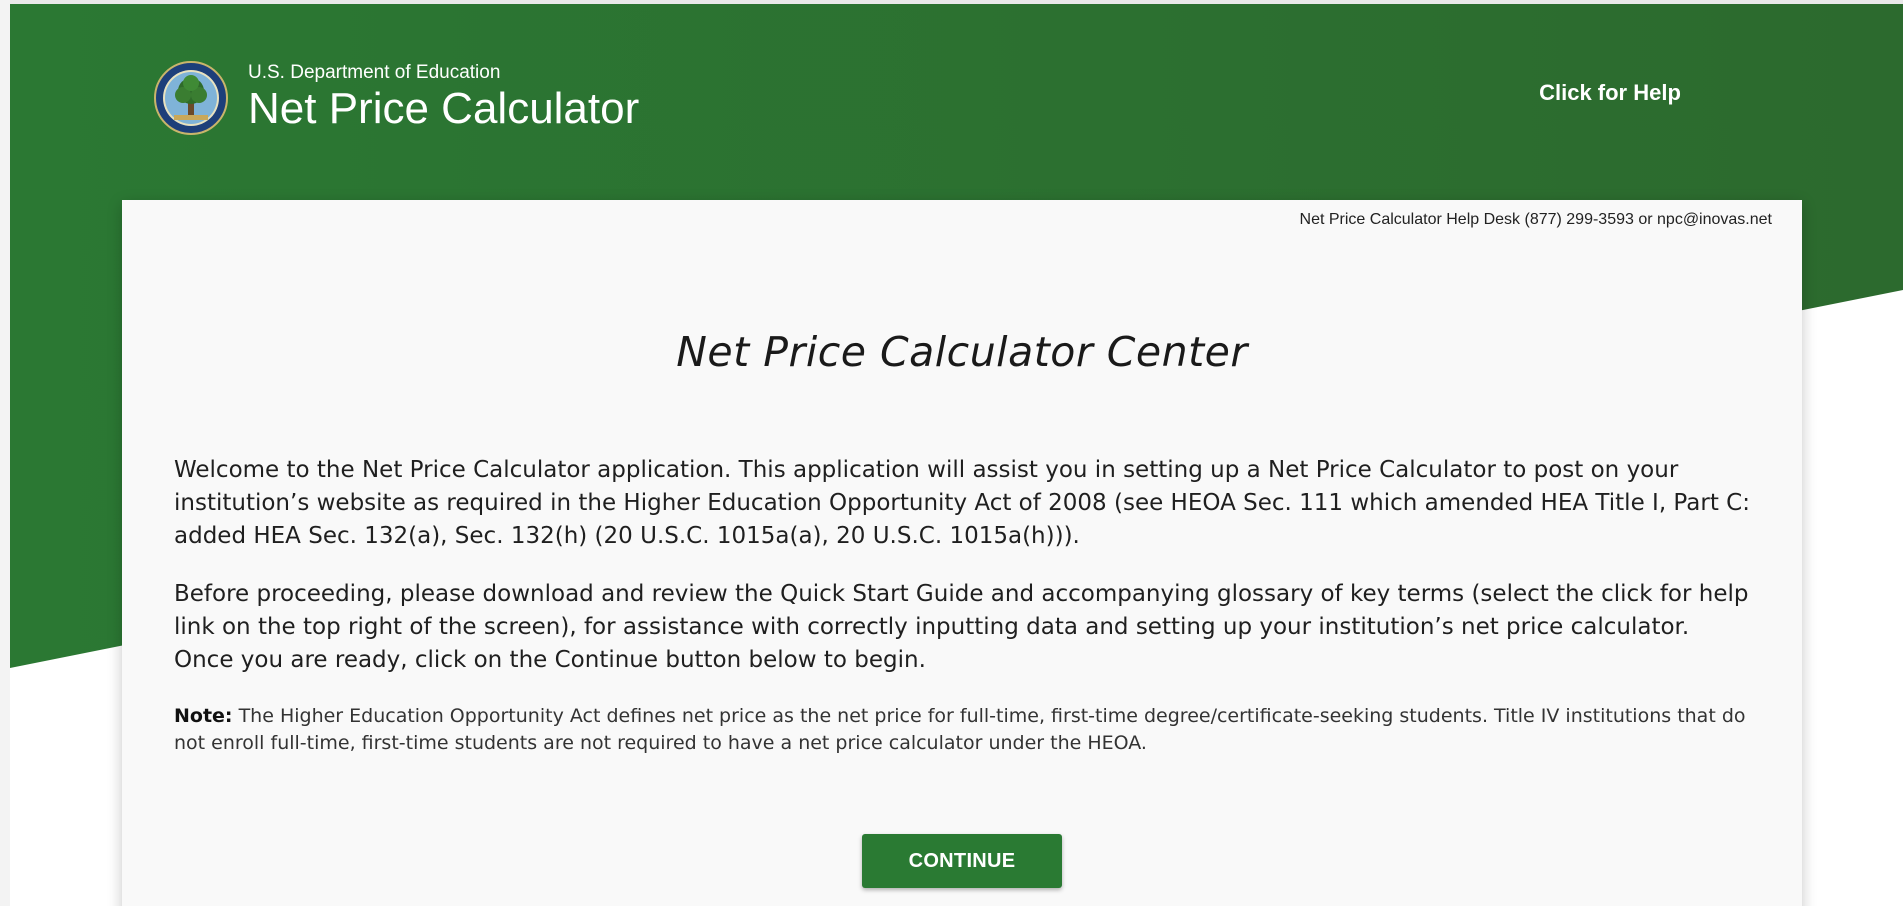 This screenshot has width=1903, height=906. I want to click on help-link: Click for Help, so click(1610, 93).